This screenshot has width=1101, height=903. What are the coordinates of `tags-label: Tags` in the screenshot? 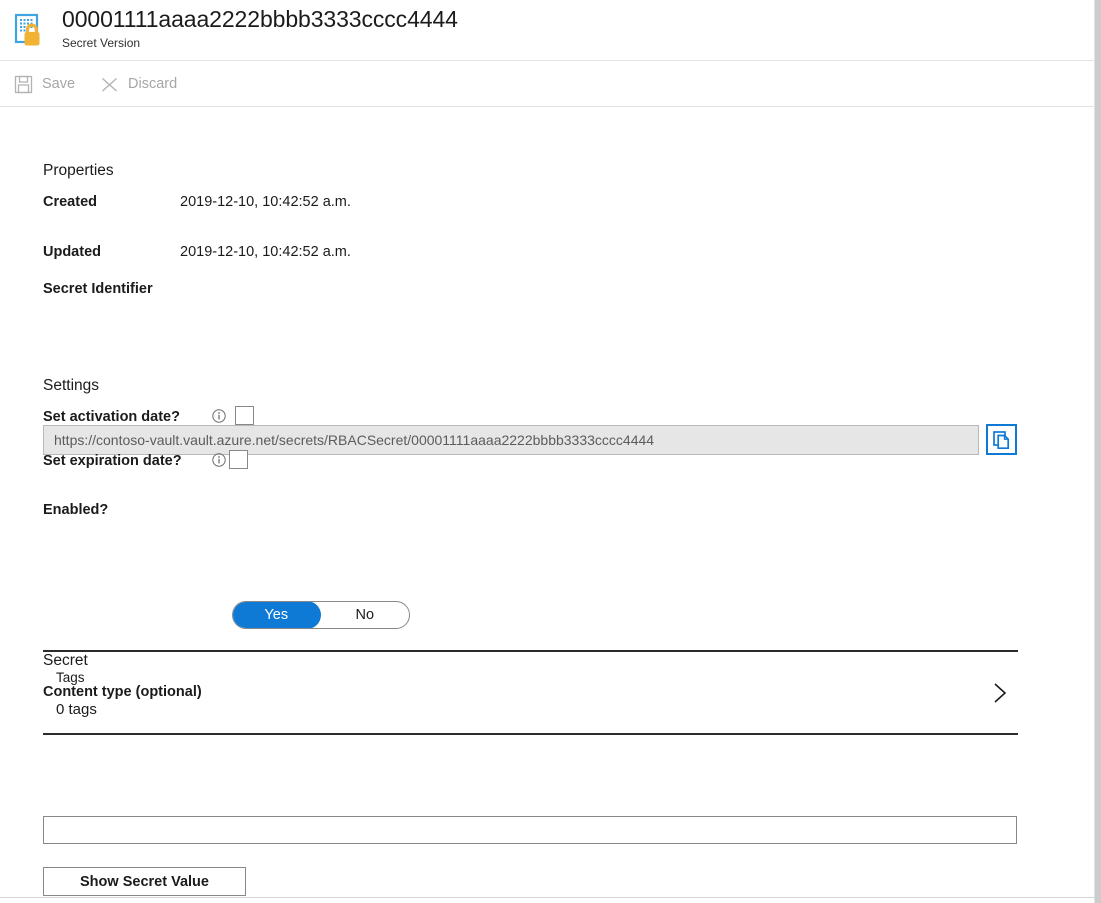 It's located at (70, 677).